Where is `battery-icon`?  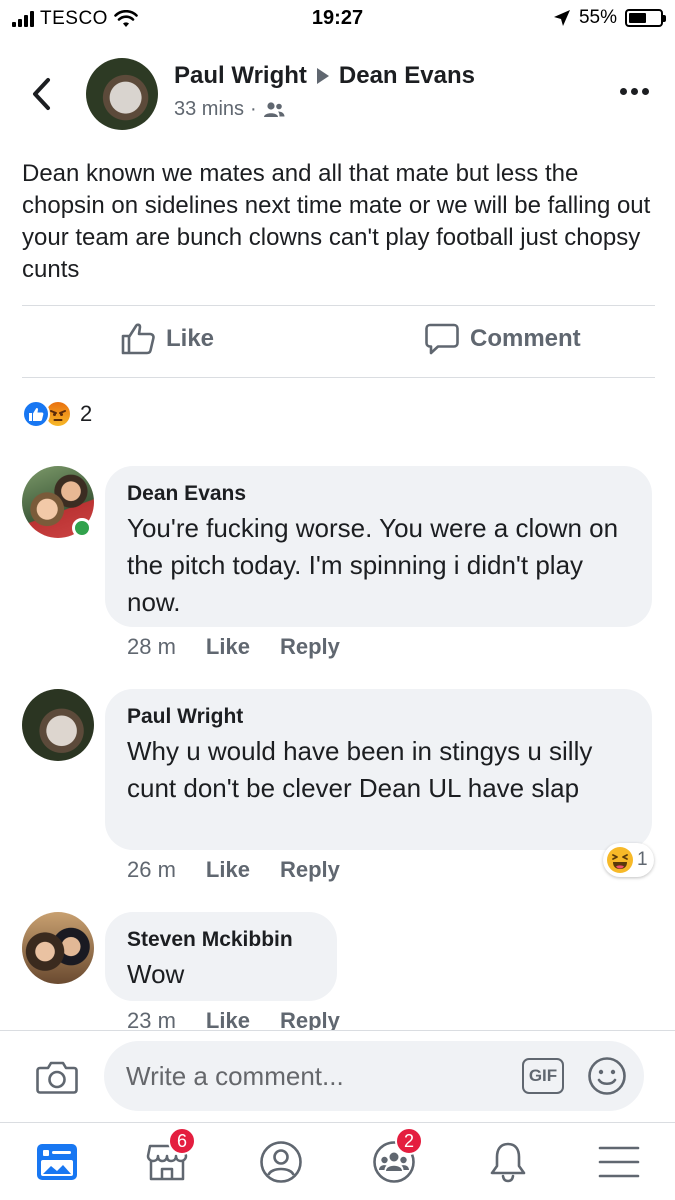
battery-icon is located at coordinates (645, 18).